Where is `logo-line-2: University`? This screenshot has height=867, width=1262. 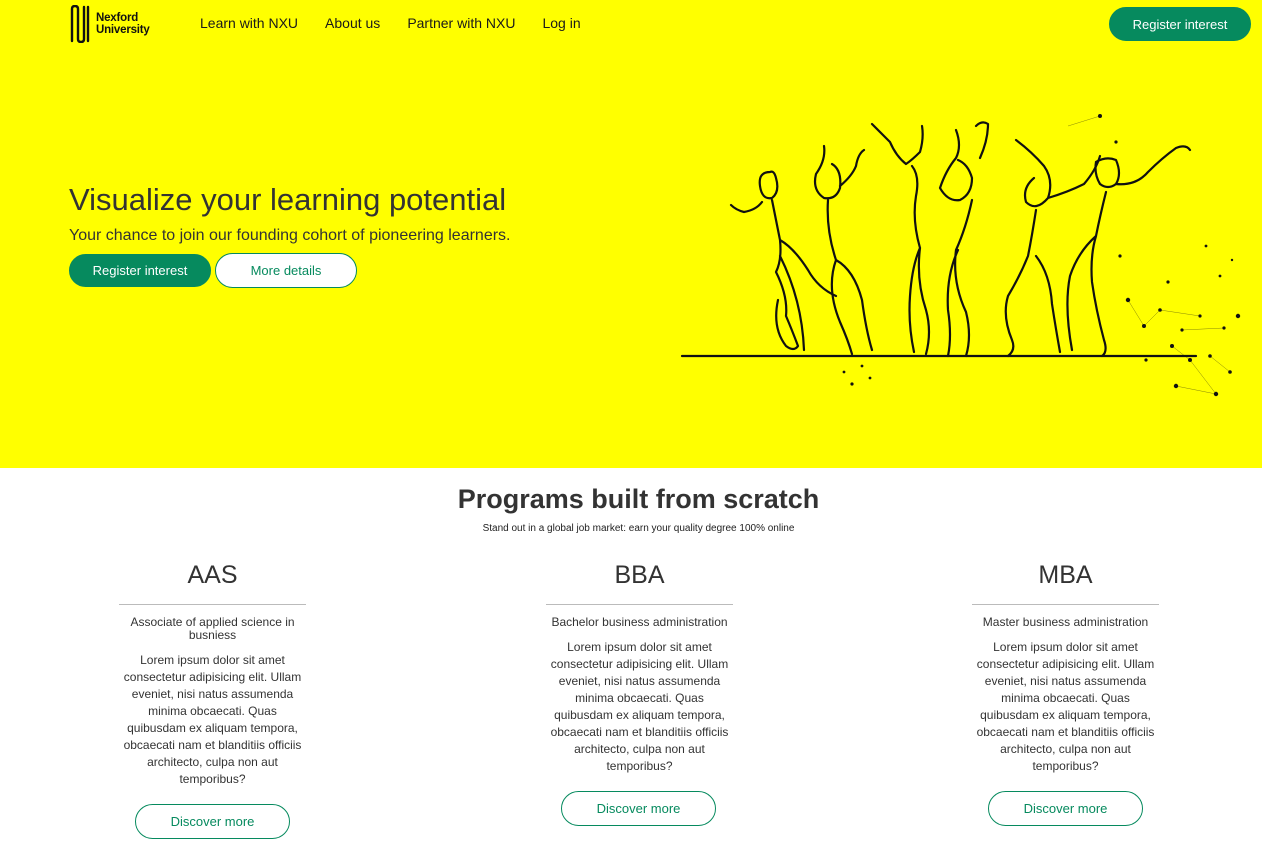
logo-line-2: University is located at coordinates (123, 30).